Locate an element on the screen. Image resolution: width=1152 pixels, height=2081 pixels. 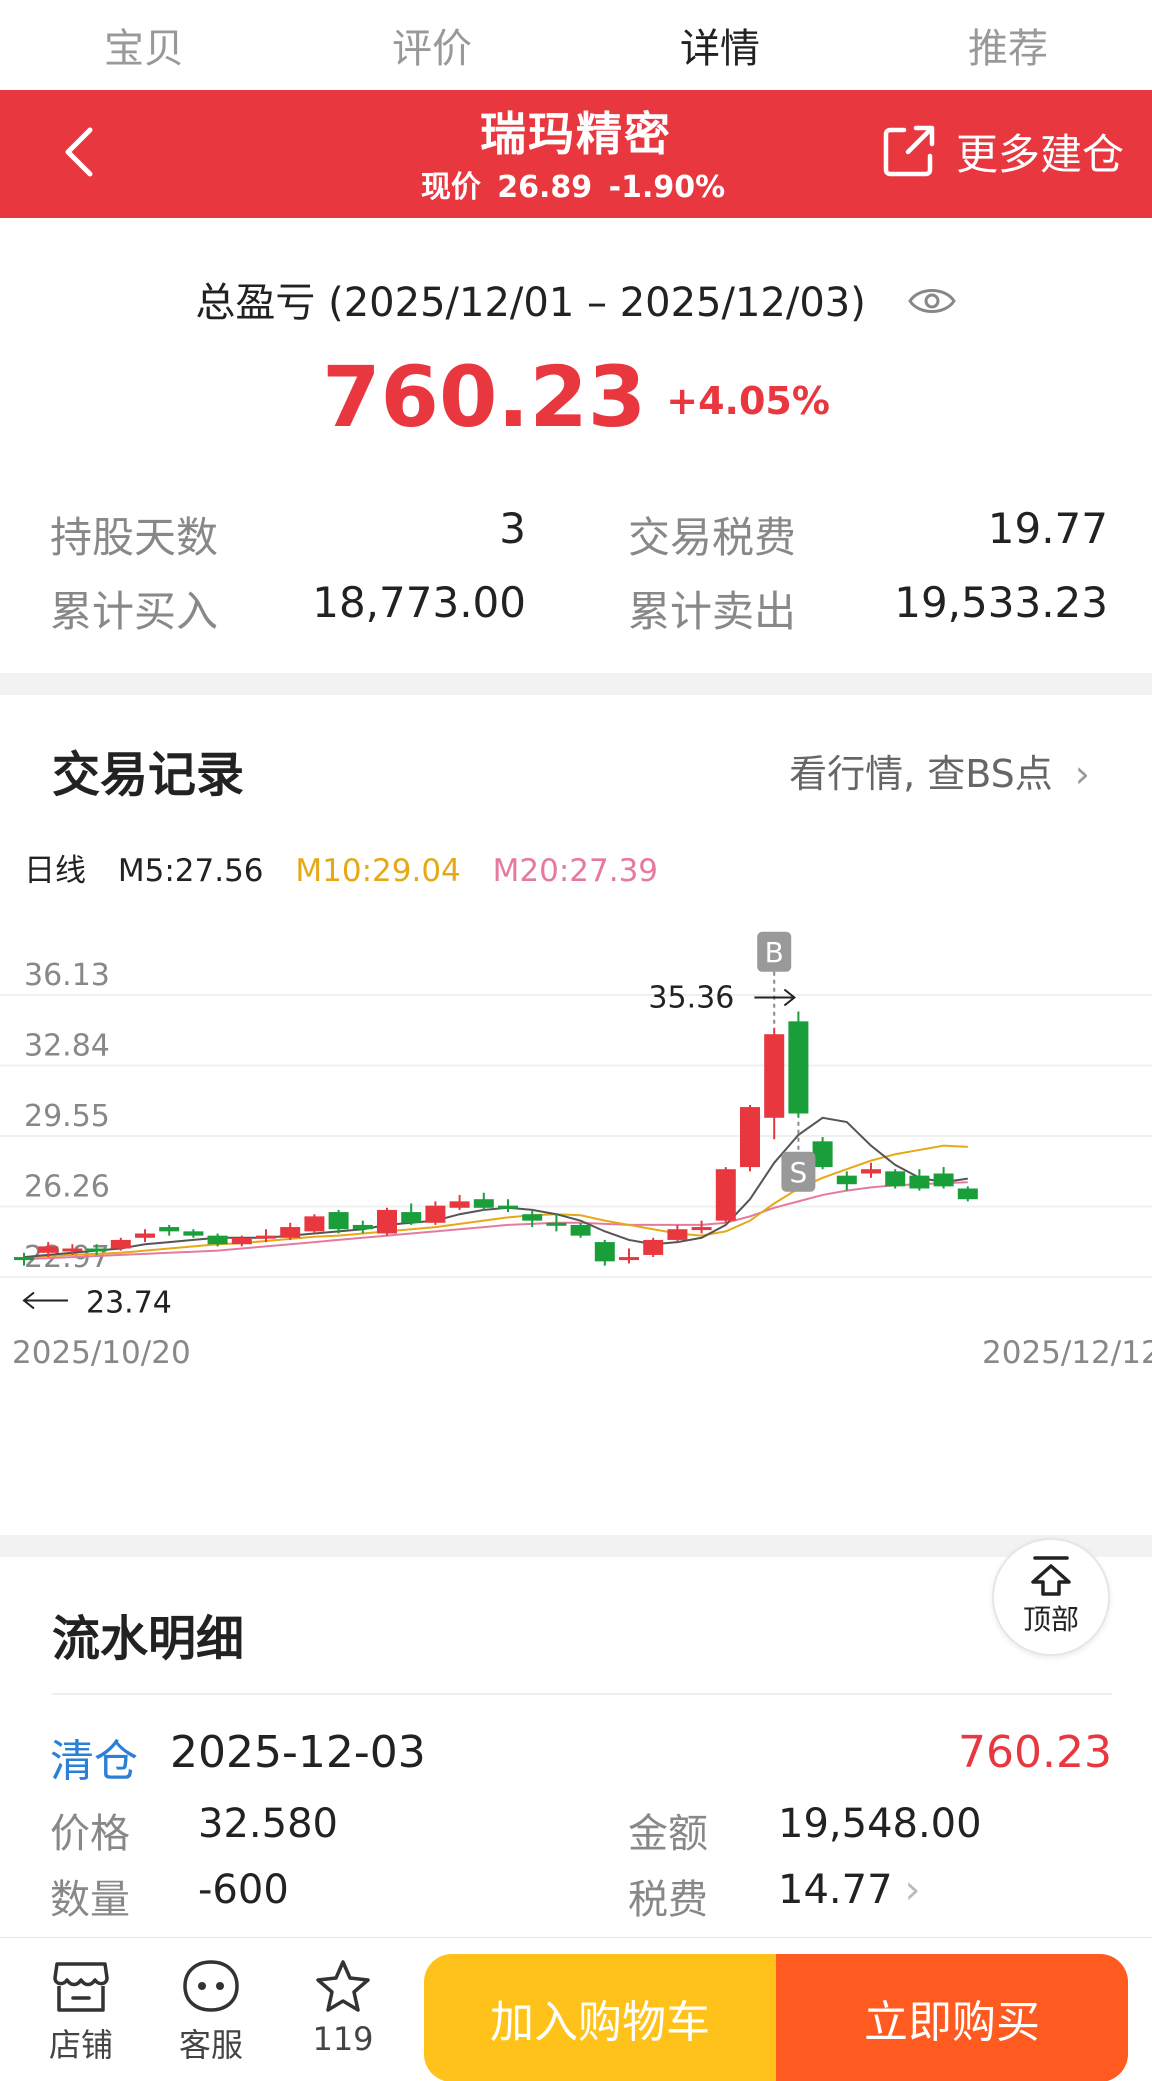
stat-value: 3 is located at coordinates (512, 528).